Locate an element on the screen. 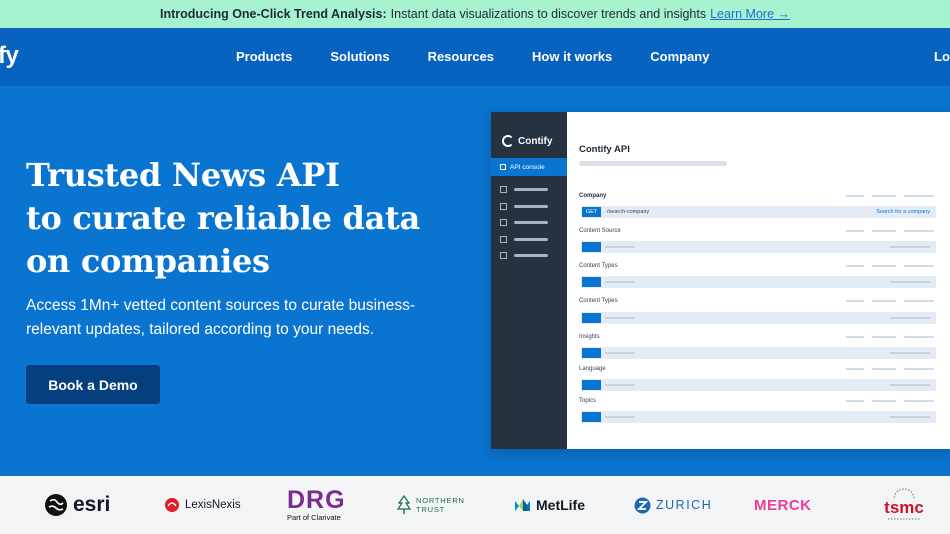  headline-line-1: Trusted News API is located at coordinates (183, 175).